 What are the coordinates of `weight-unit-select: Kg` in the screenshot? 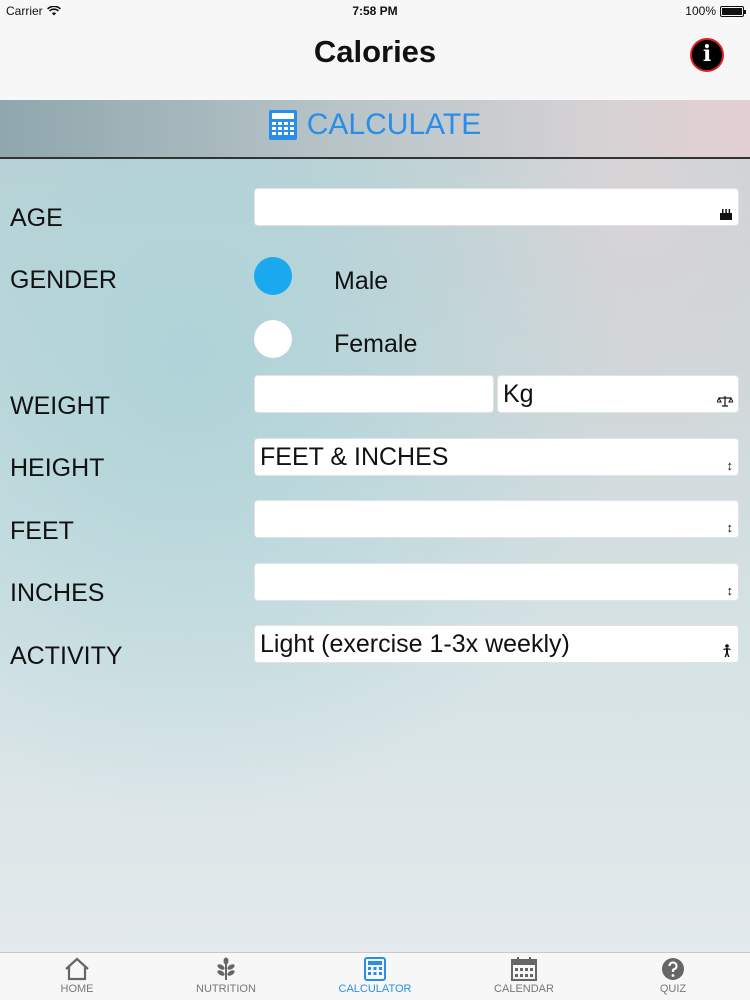 It's located at (618, 394).